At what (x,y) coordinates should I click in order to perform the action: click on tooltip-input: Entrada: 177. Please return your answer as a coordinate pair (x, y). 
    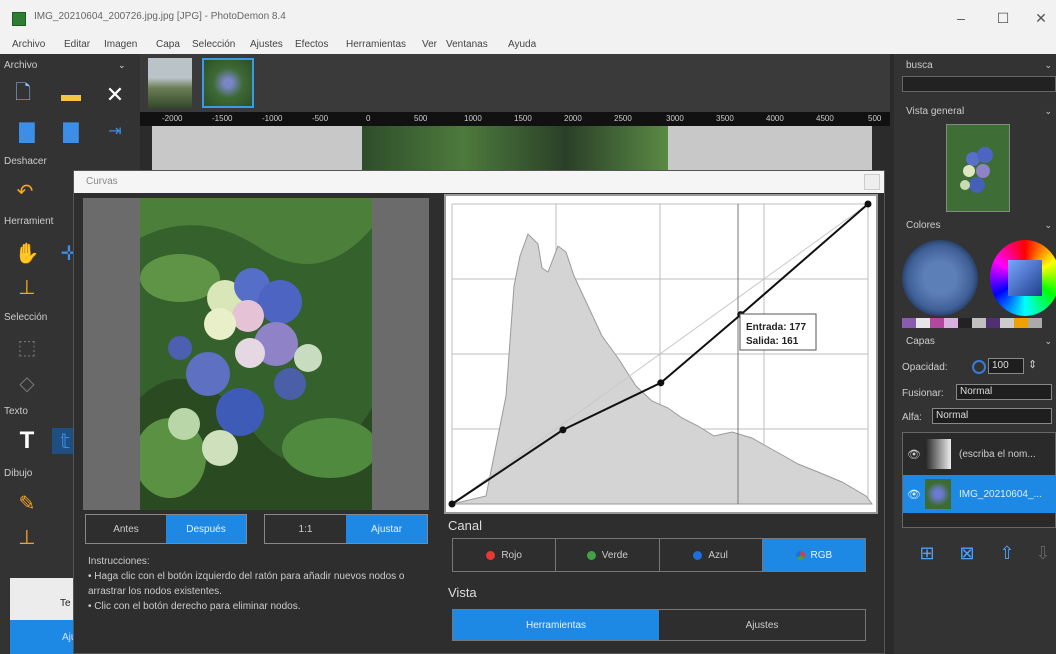
    Looking at the image, I should click on (776, 327).